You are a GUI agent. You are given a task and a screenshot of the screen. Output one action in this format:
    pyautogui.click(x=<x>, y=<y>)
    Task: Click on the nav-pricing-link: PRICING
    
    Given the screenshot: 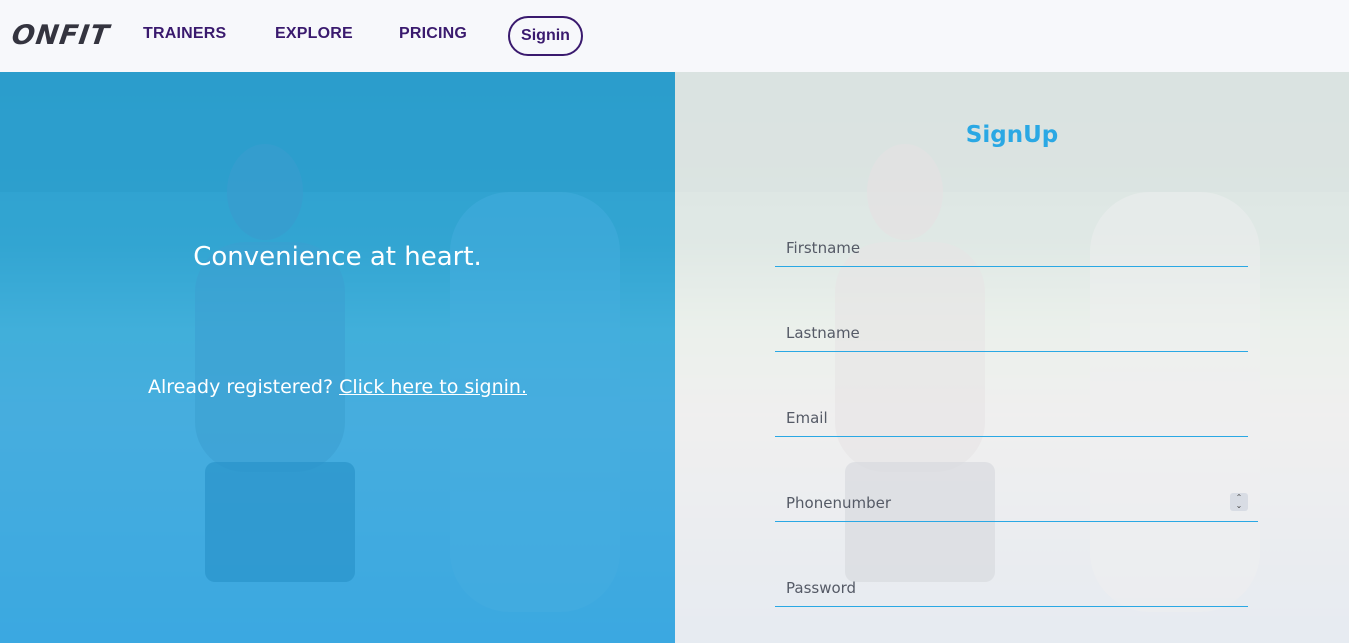 What is the action you would take?
    pyautogui.click(x=433, y=34)
    